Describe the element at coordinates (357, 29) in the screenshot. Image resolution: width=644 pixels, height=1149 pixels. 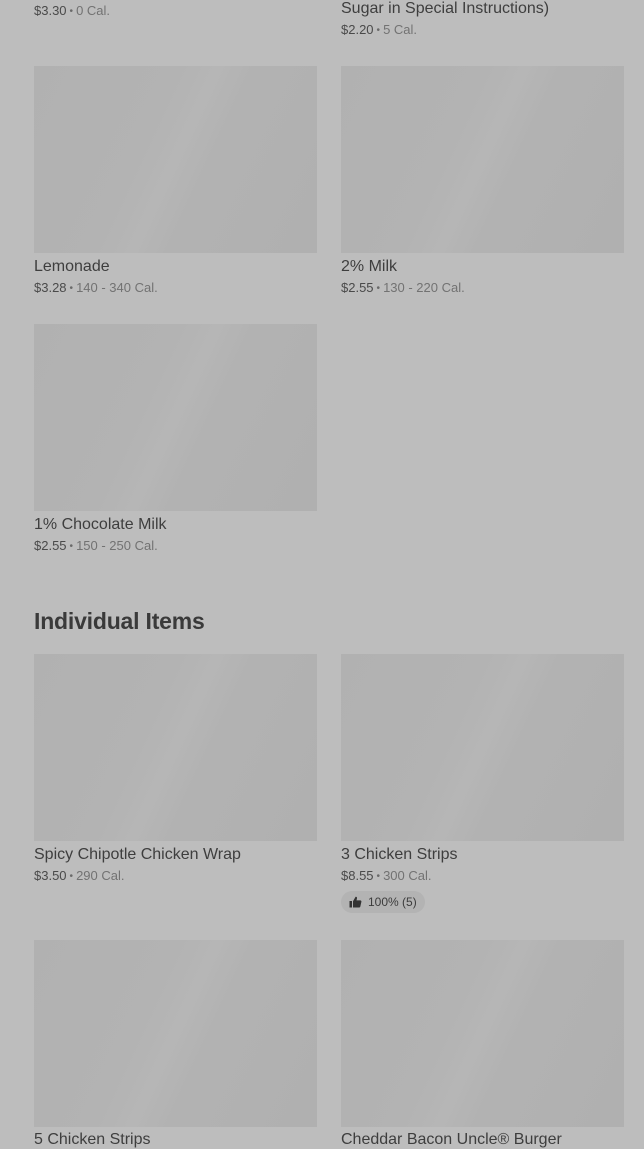
I see `item-price: $2.20` at that location.